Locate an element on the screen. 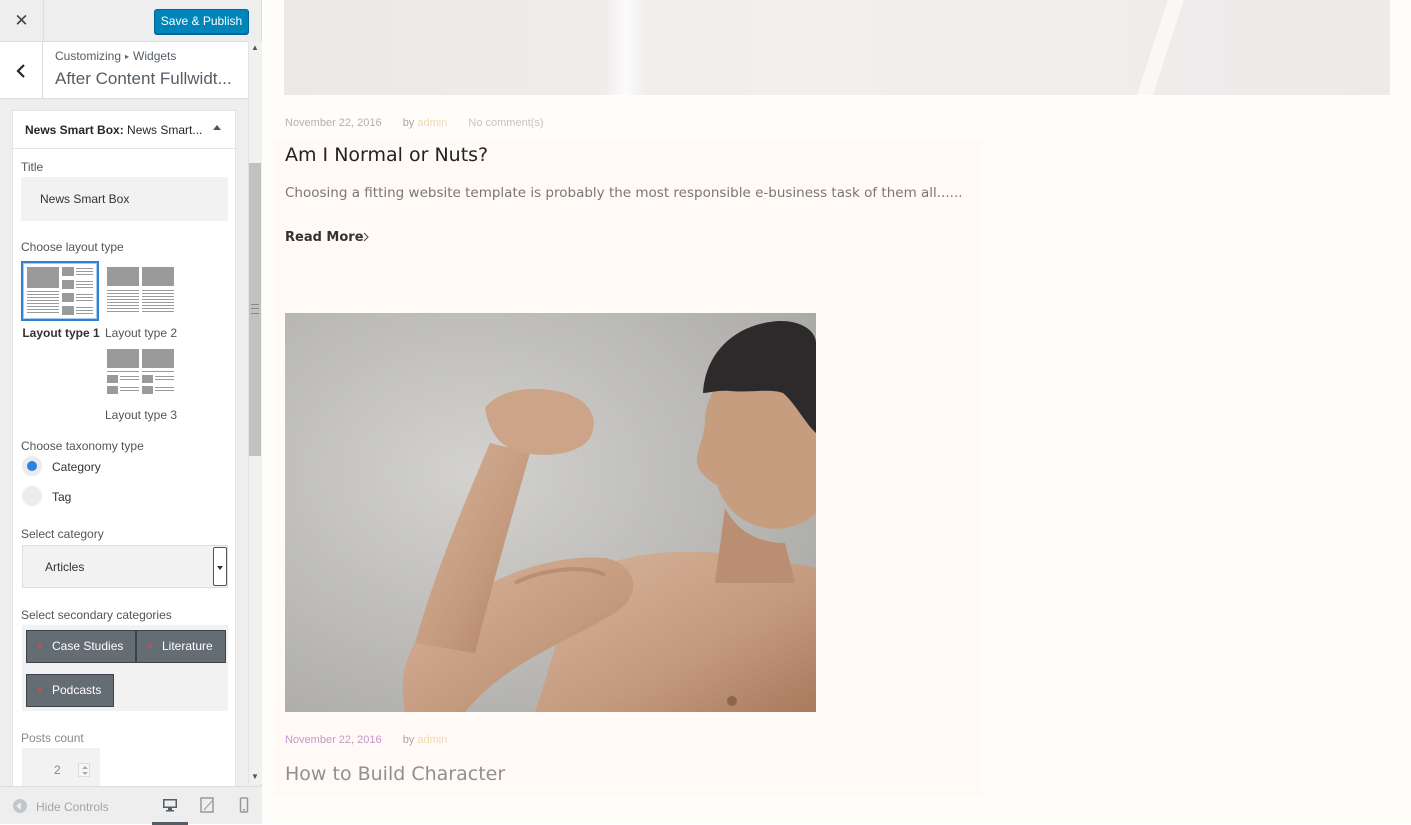 This screenshot has height=825, width=1411. tag-podcasts: × Podcasts is located at coordinates (70, 690).